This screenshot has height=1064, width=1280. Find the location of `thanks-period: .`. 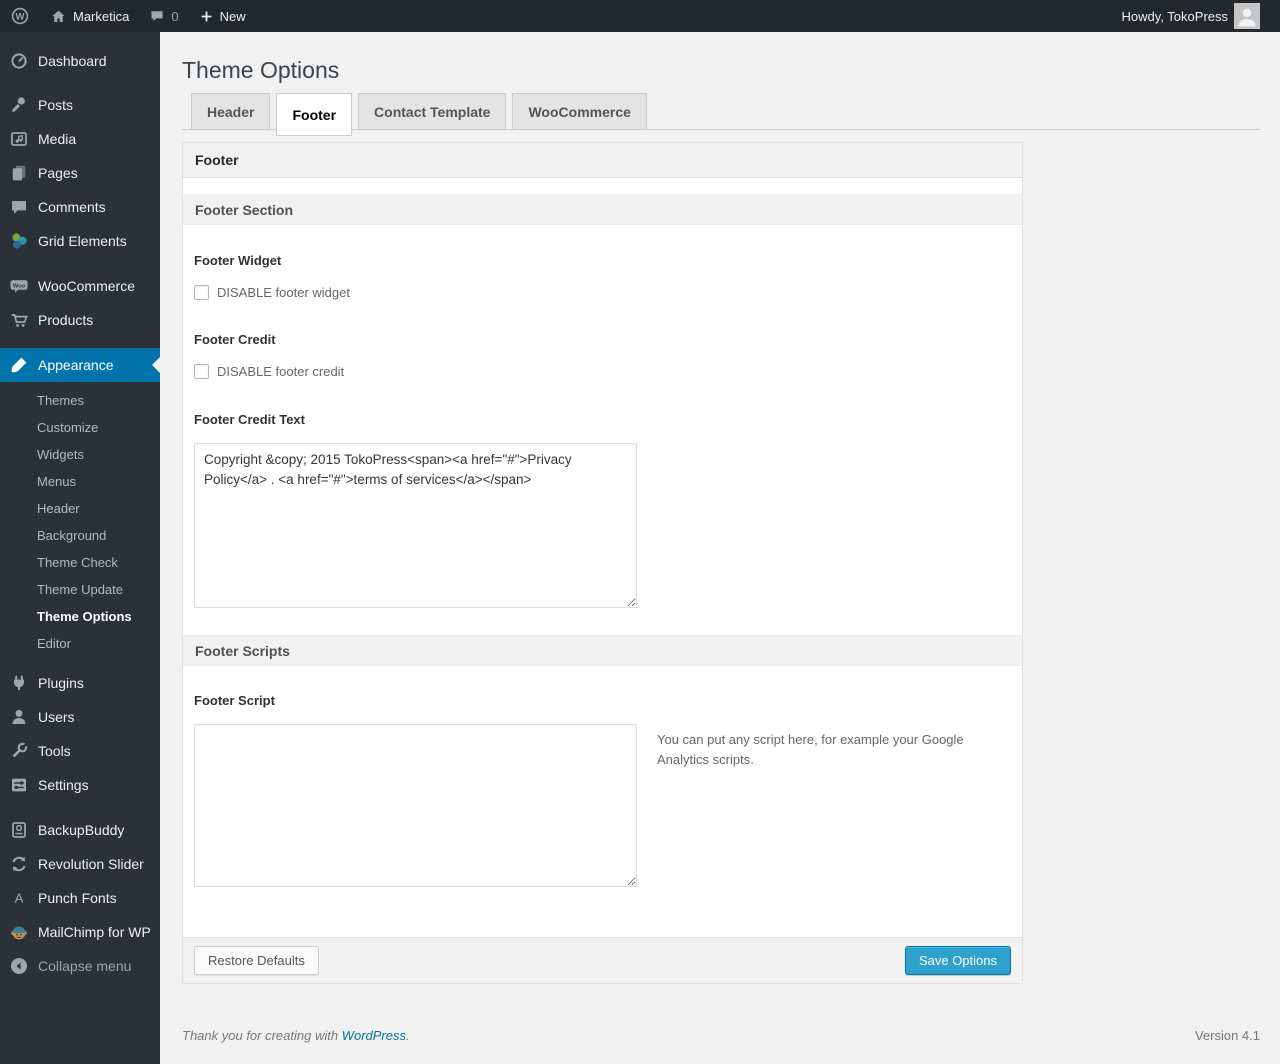

thanks-period: . is located at coordinates (408, 1035).